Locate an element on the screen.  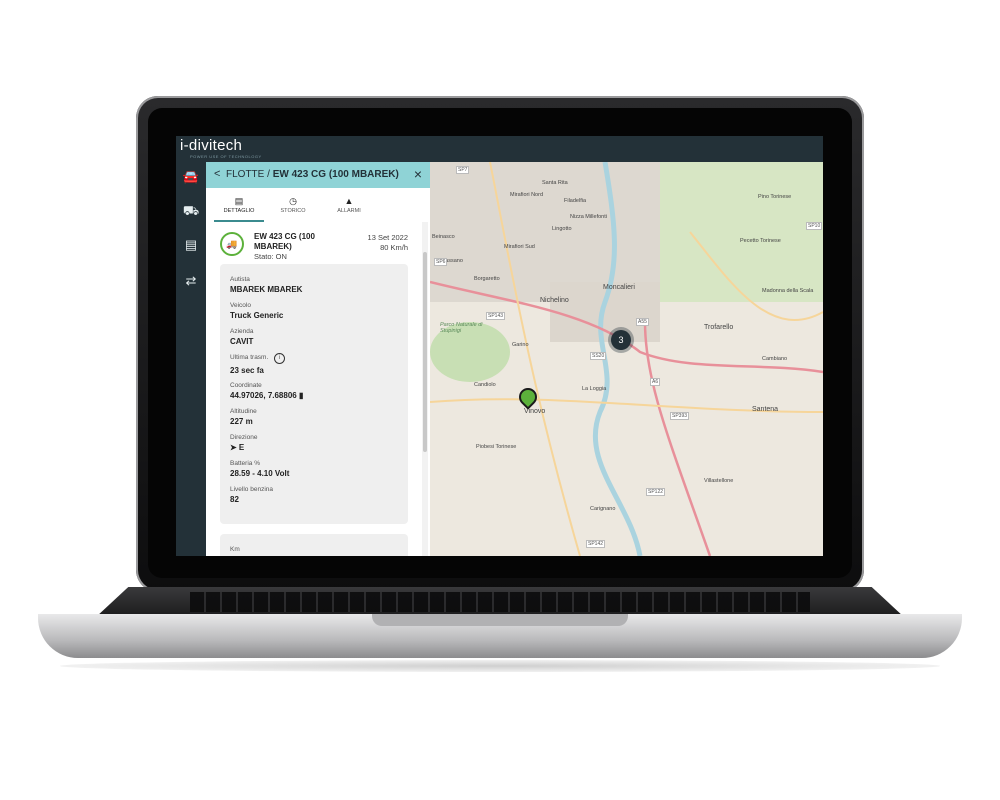
field-azienda: Azienda CAVIT is located at coordinates (242, 337).